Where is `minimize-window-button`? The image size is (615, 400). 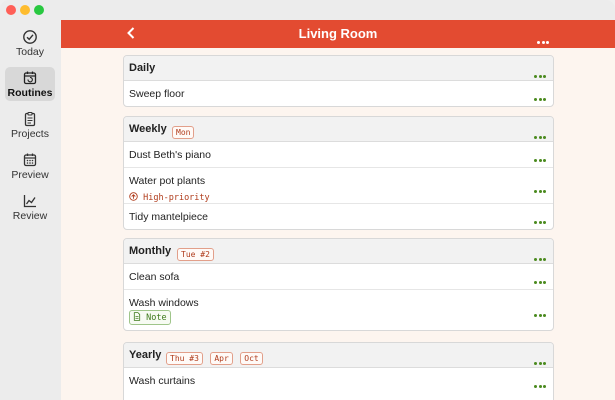
minimize-window-button is located at coordinates (25, 10).